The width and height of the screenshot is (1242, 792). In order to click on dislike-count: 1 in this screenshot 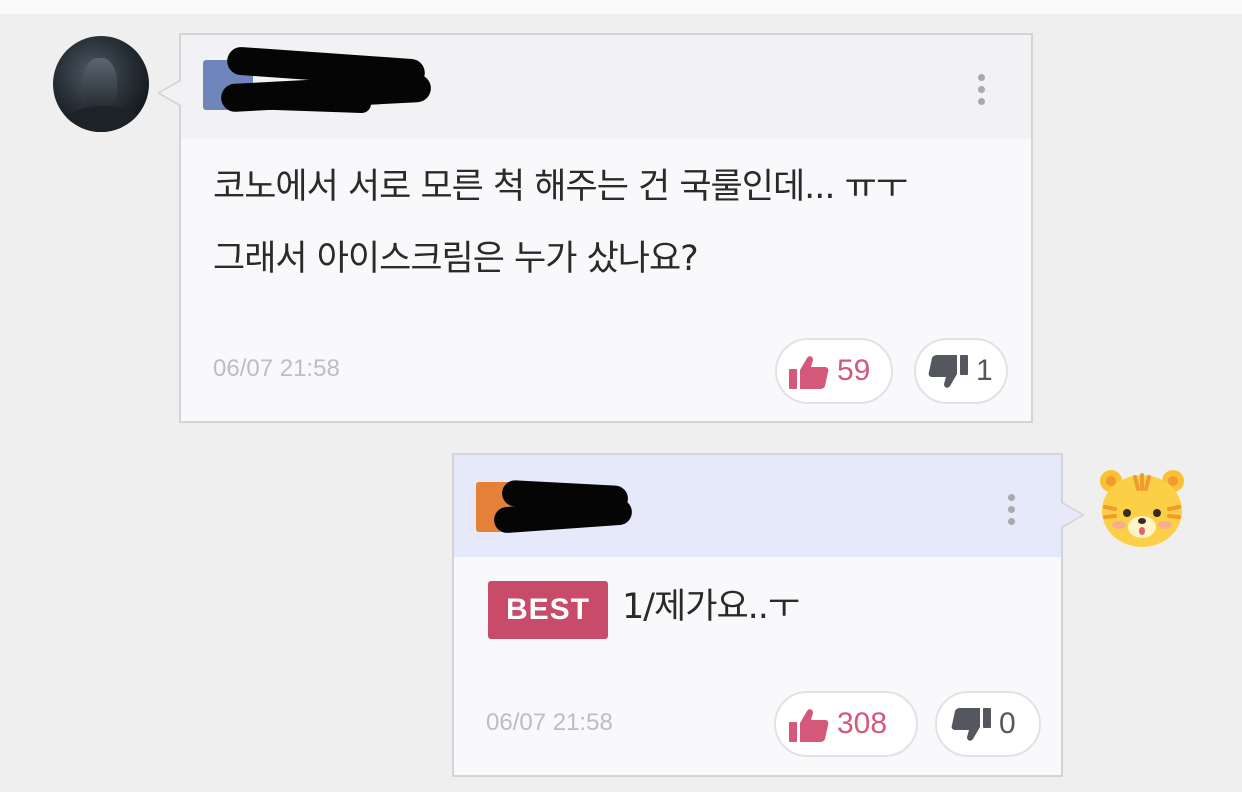, I will do `click(984, 370)`.